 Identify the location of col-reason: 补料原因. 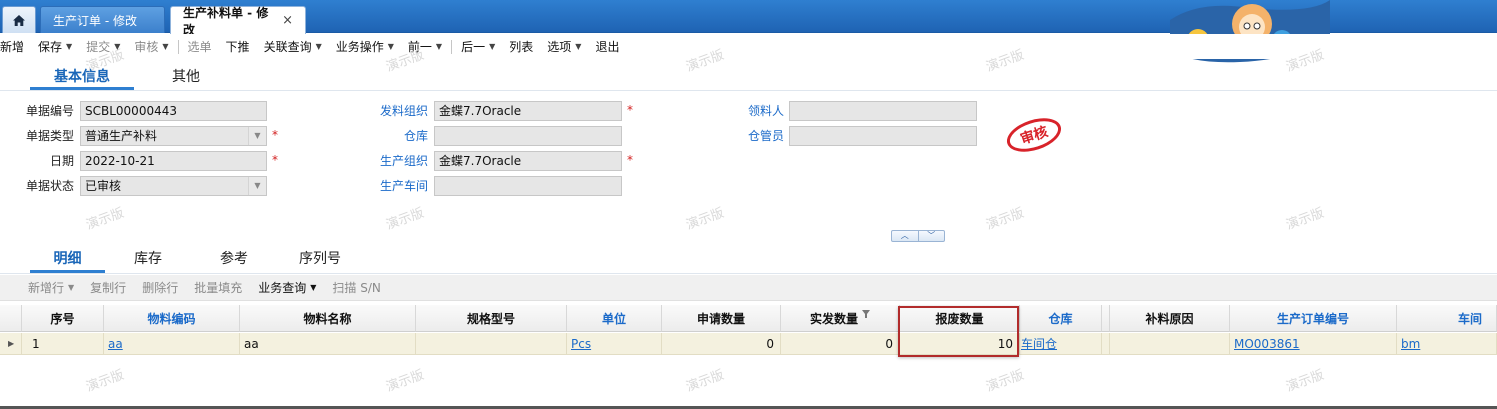
(1170, 318).